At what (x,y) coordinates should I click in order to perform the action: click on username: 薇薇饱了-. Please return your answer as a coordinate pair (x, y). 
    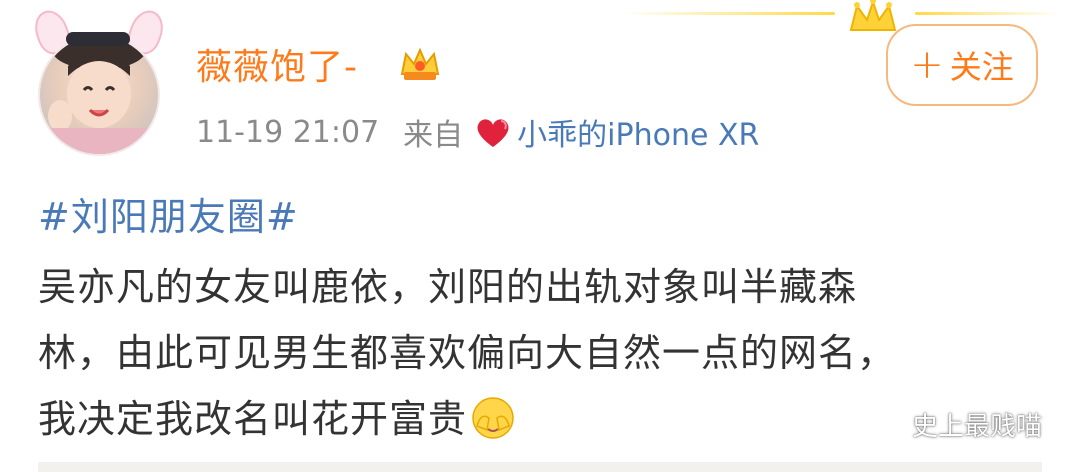
    Looking at the image, I should click on (277, 64).